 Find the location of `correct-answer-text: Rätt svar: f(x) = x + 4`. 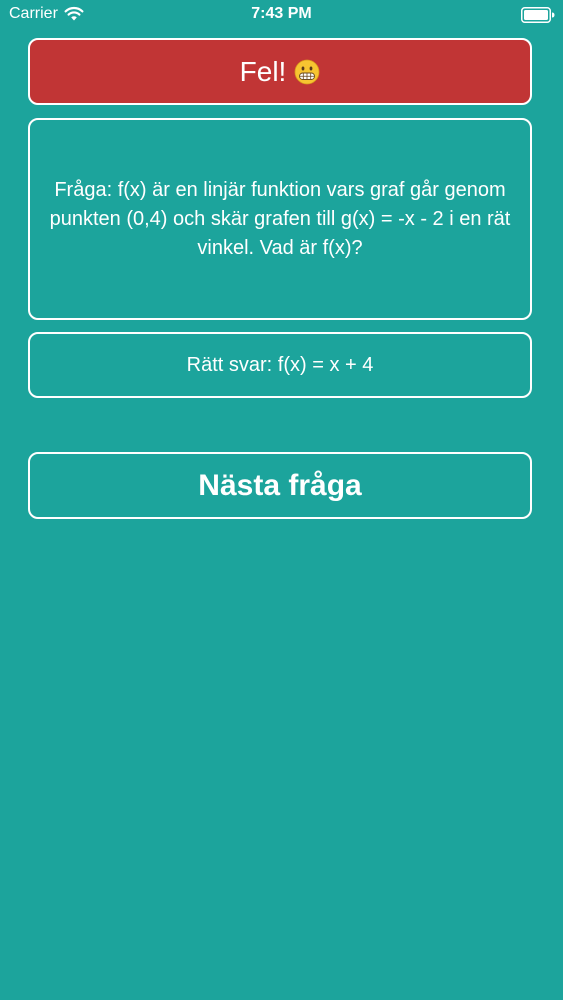

correct-answer-text: Rätt svar: f(x) = x + 4 is located at coordinates (280, 364).